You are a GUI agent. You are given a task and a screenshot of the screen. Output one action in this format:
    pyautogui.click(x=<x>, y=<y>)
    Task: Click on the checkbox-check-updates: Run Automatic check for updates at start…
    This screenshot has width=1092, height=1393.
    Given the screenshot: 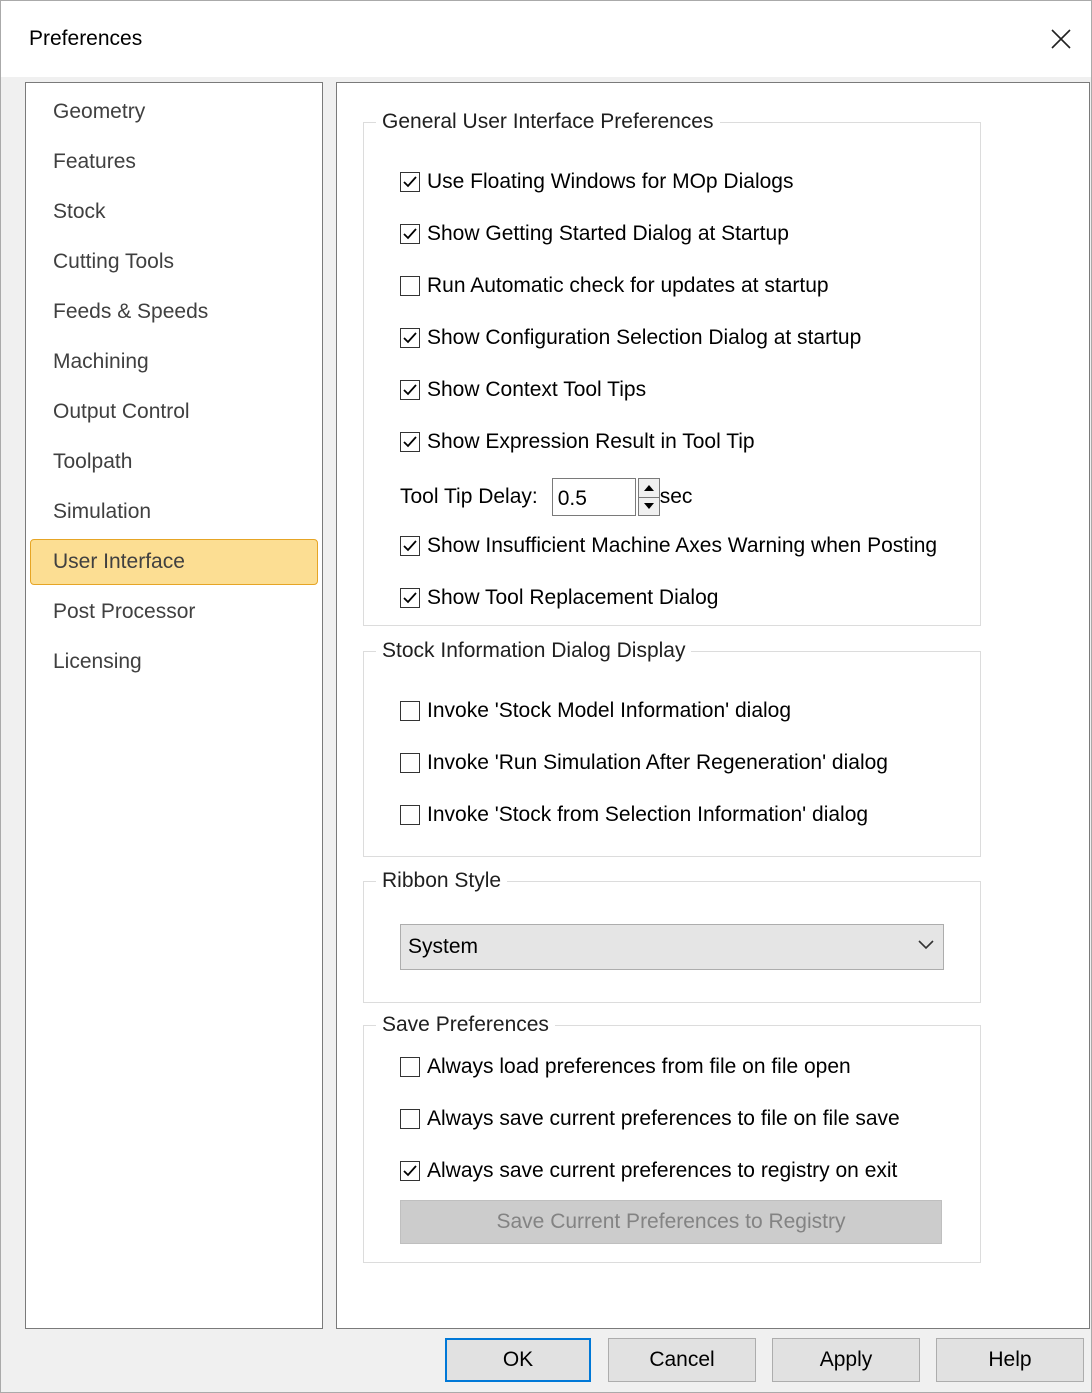 What is the action you would take?
    pyautogui.click(x=614, y=286)
    